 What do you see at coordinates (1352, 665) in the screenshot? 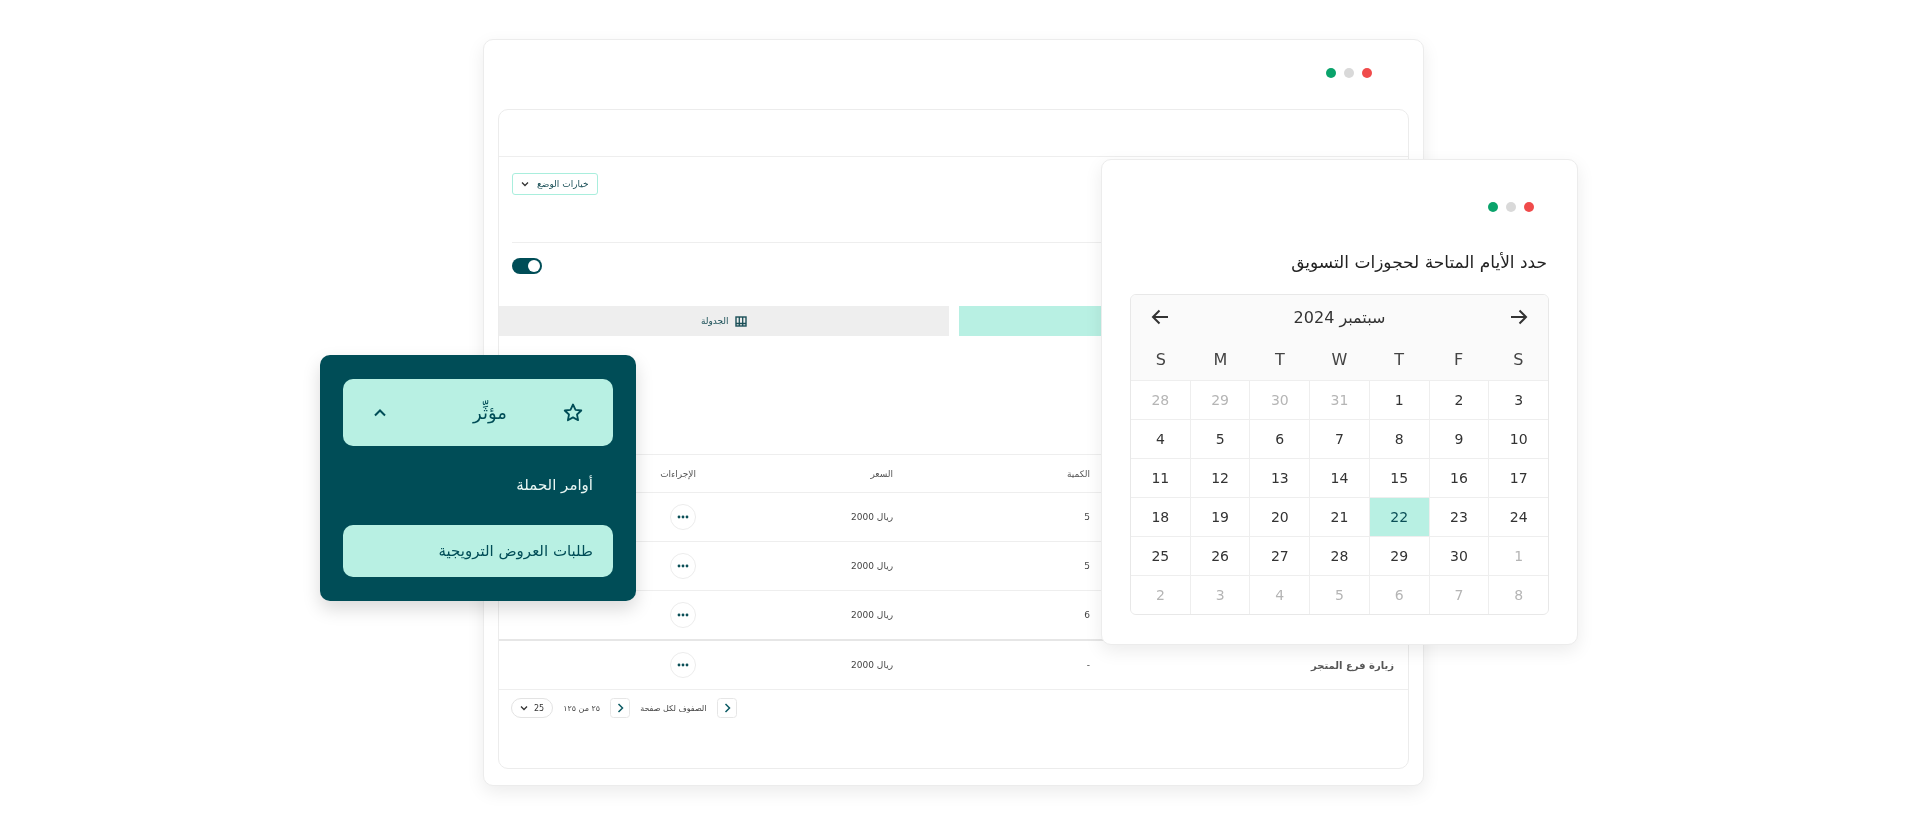
I see `table-cell-text: زيارة فرع المتجر` at bounding box center [1352, 665].